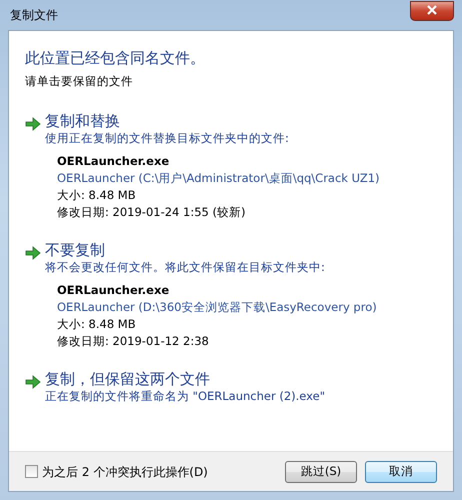  What do you see at coordinates (185, 267) in the screenshot?
I see `option-description: 将不会更改任何文件。将此文件保留在目标文件夹中:` at bounding box center [185, 267].